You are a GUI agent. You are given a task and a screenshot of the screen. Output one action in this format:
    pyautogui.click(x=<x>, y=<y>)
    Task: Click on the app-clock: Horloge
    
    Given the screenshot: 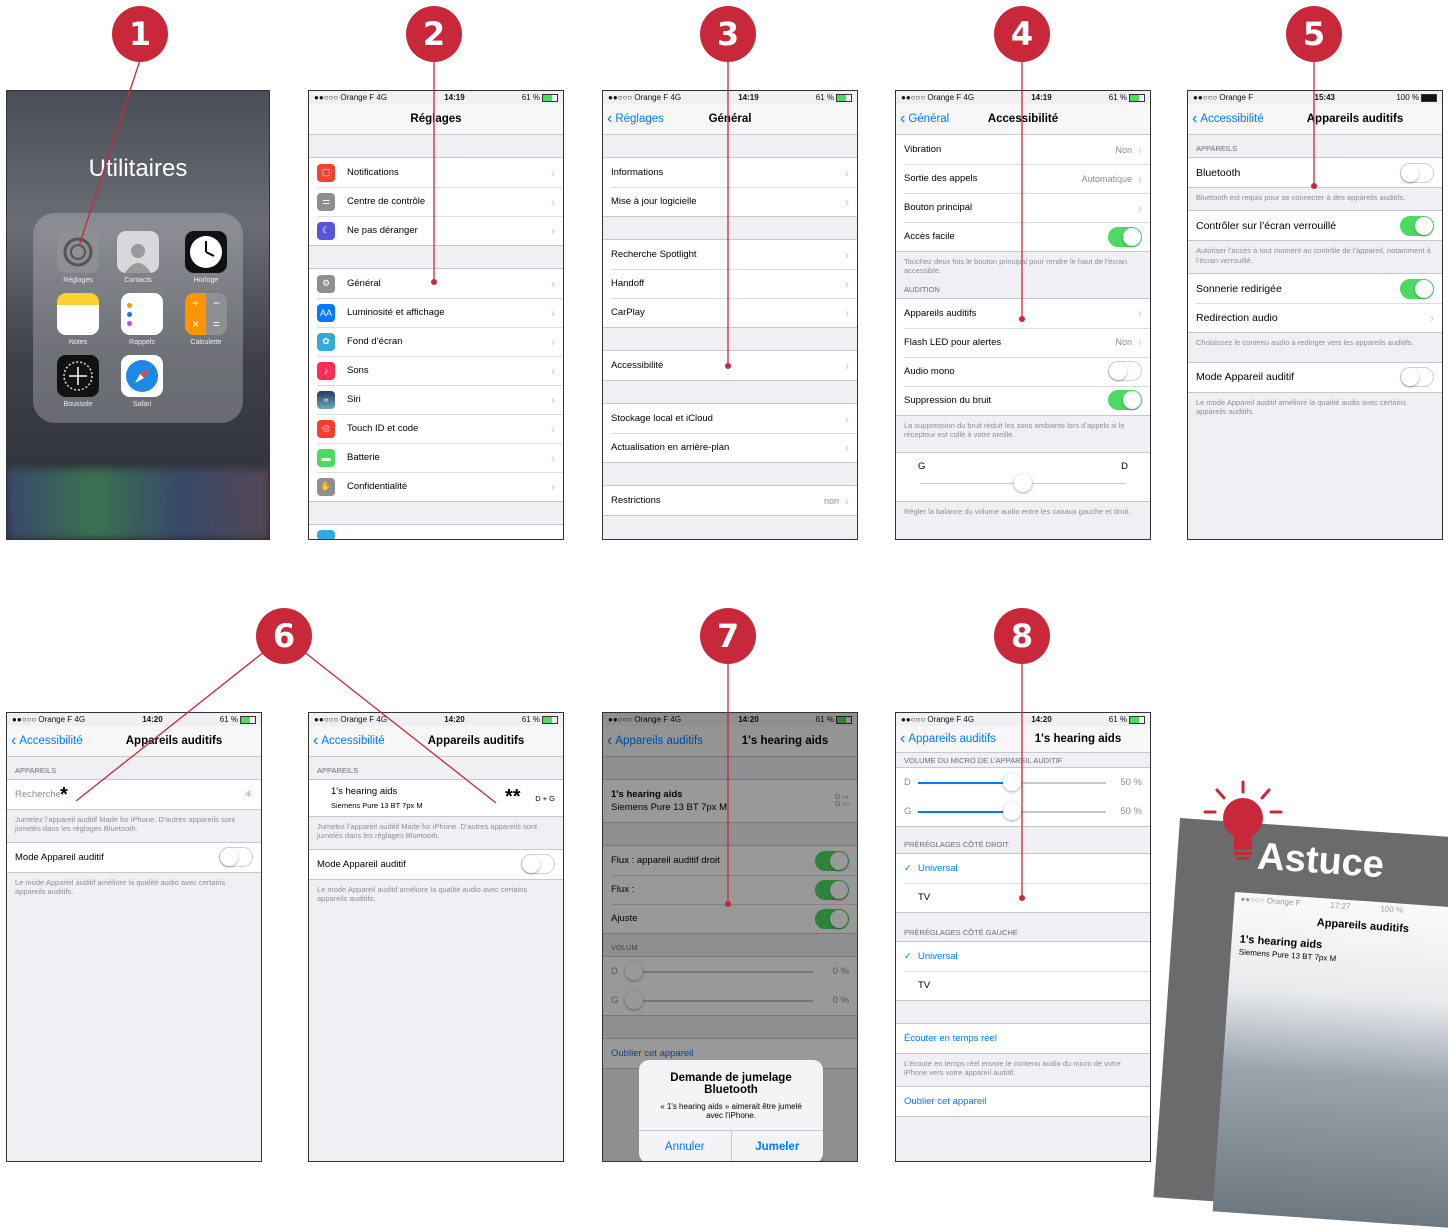 What is the action you would take?
    pyautogui.click(x=206, y=257)
    